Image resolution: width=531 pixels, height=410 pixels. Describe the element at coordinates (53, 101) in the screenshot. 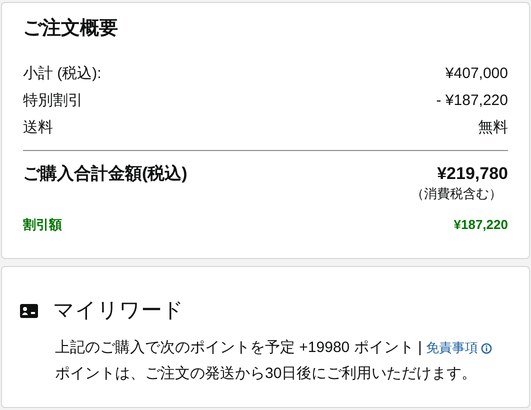

I see `summary-label: 特別割引` at that location.